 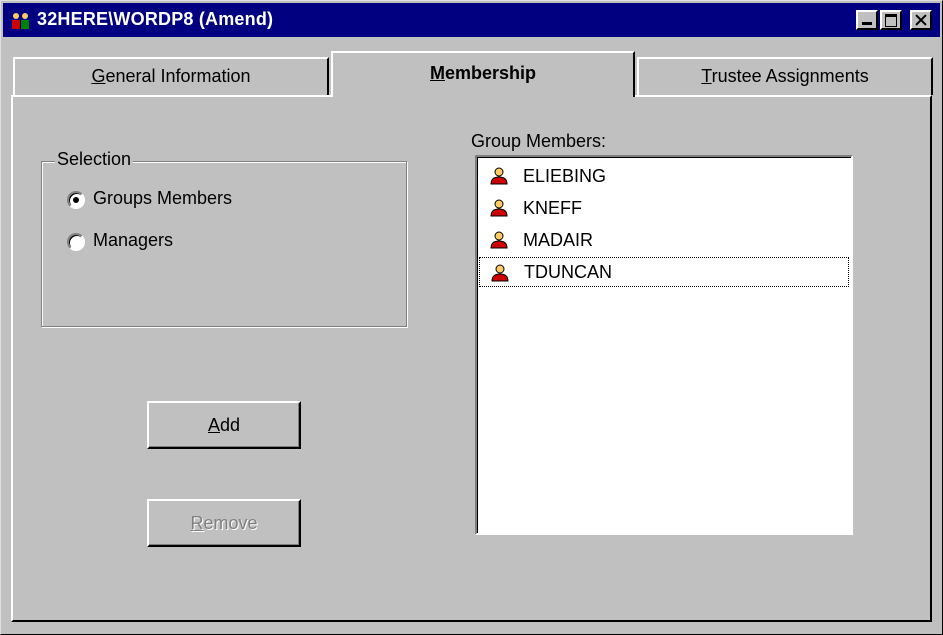 What do you see at coordinates (230, 425) in the screenshot?
I see `button-label: dd` at bounding box center [230, 425].